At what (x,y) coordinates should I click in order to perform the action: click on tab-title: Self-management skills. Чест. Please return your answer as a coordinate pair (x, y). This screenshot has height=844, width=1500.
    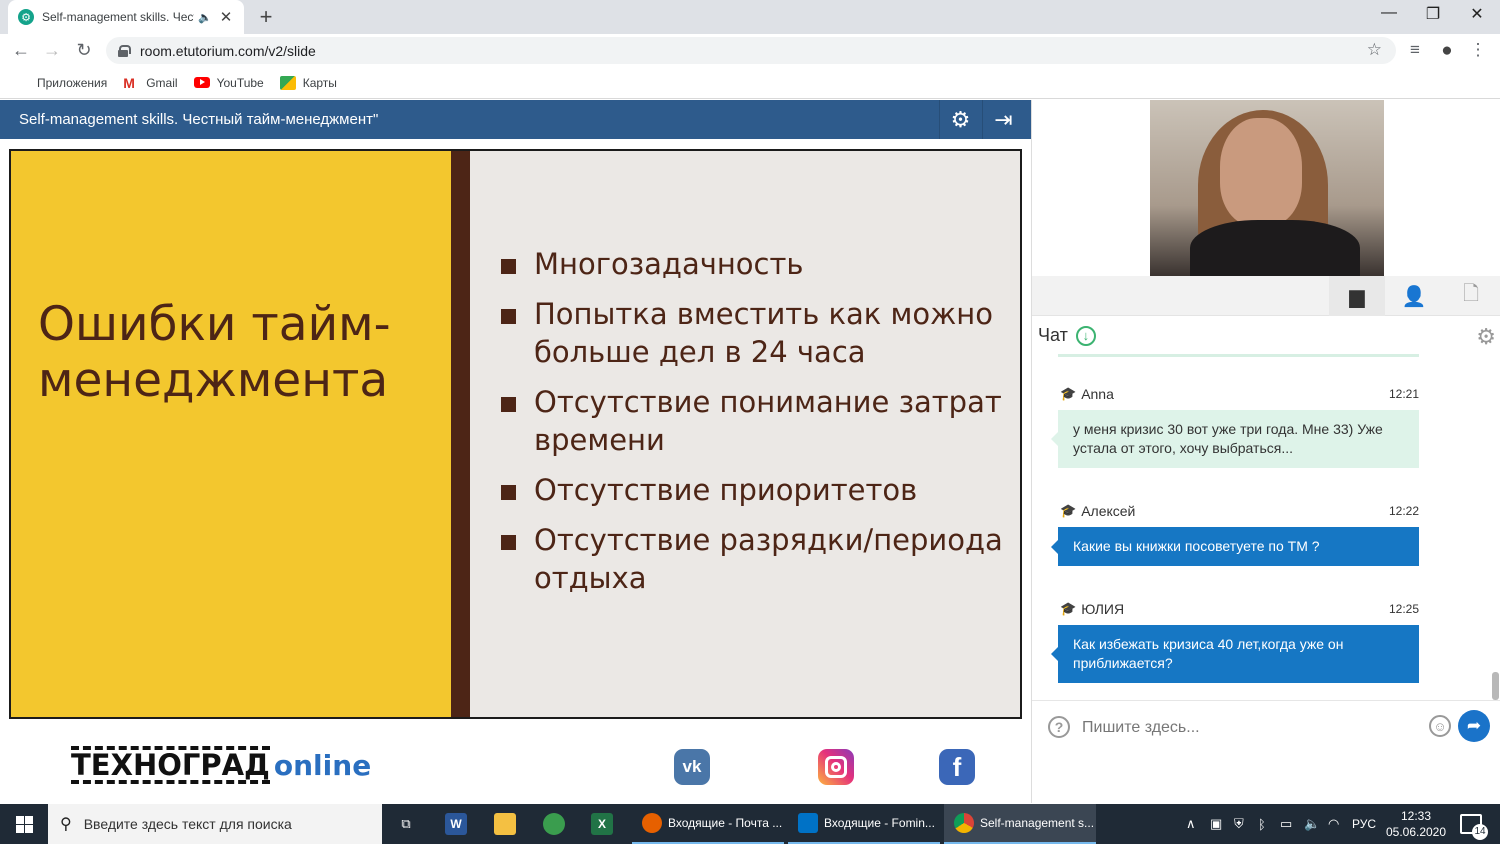
    Looking at the image, I should click on (118, 17).